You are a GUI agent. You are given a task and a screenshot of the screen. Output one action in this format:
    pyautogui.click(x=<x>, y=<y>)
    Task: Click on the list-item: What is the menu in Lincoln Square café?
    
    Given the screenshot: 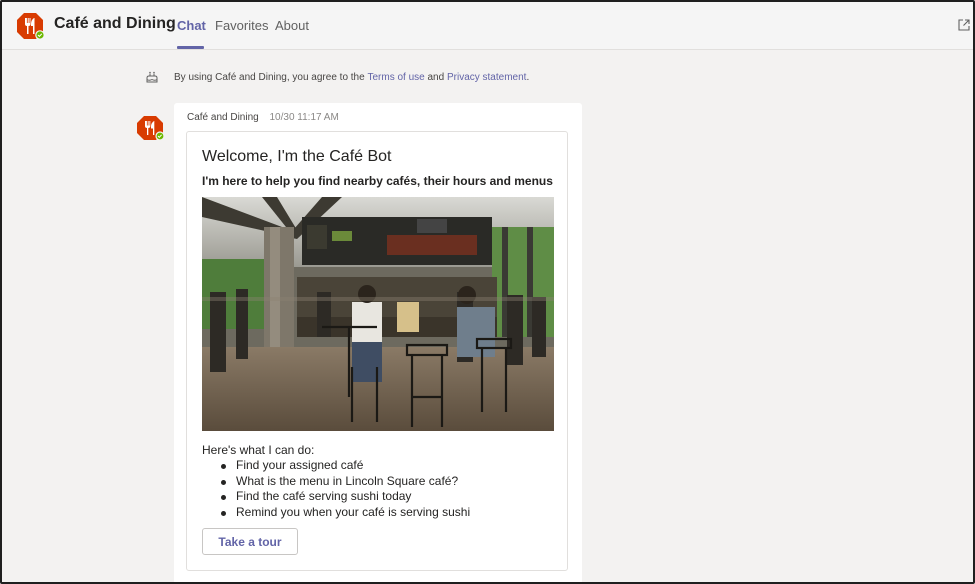 What is the action you would take?
    pyautogui.click(x=345, y=482)
    